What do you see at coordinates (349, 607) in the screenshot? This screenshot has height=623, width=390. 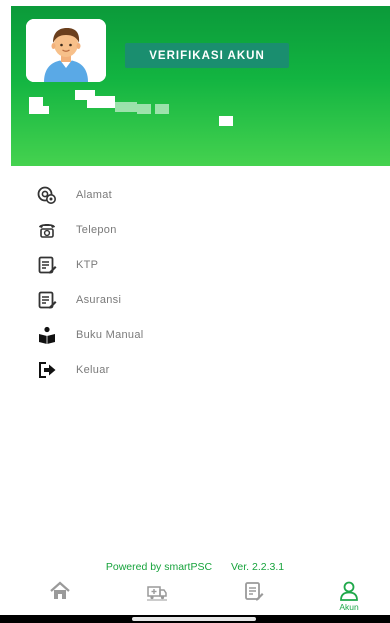 I see `nav-account-label: Akun` at bounding box center [349, 607].